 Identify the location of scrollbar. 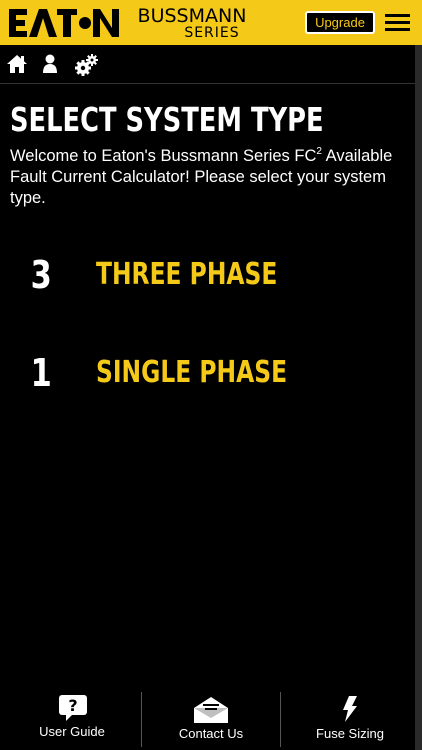
(418, 397).